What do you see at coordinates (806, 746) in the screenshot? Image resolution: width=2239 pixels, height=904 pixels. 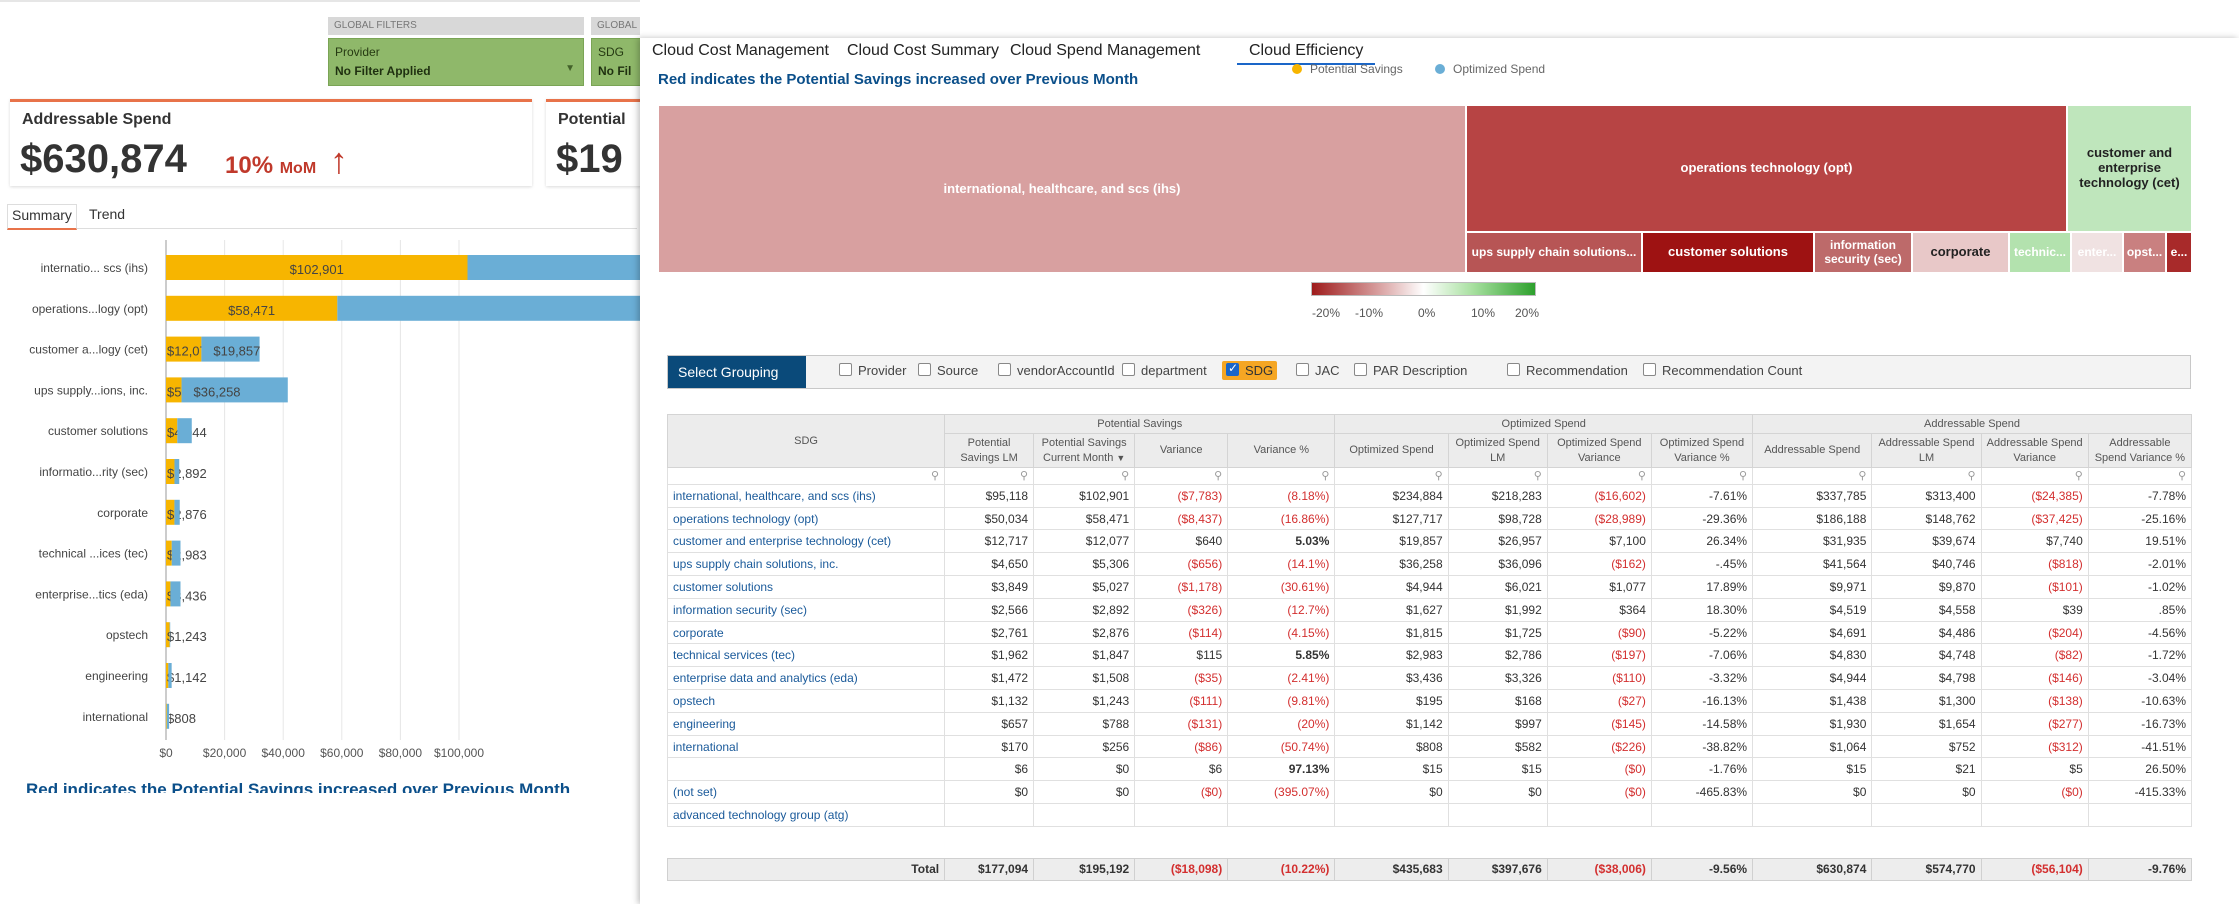 I see `sdg-name-cell: international` at bounding box center [806, 746].